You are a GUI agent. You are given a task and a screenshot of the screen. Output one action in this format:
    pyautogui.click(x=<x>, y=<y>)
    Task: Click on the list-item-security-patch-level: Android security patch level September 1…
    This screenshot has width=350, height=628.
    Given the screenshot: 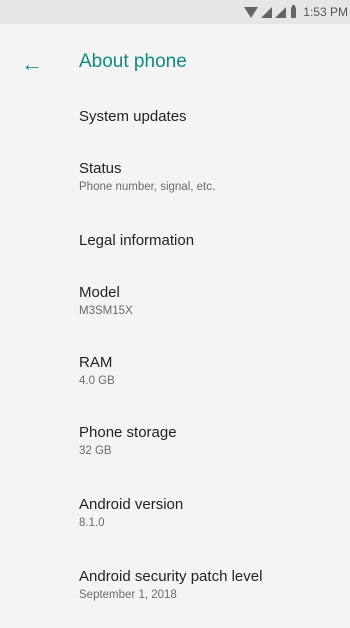 What is the action you would take?
    pyautogui.click(x=175, y=598)
    